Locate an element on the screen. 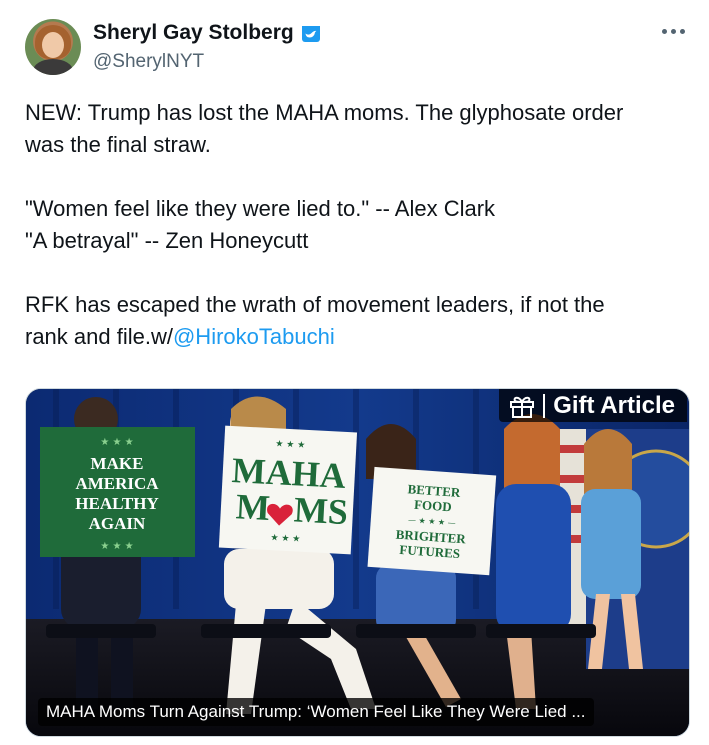  sign-green-line-1: MAKE is located at coordinates (117, 463).